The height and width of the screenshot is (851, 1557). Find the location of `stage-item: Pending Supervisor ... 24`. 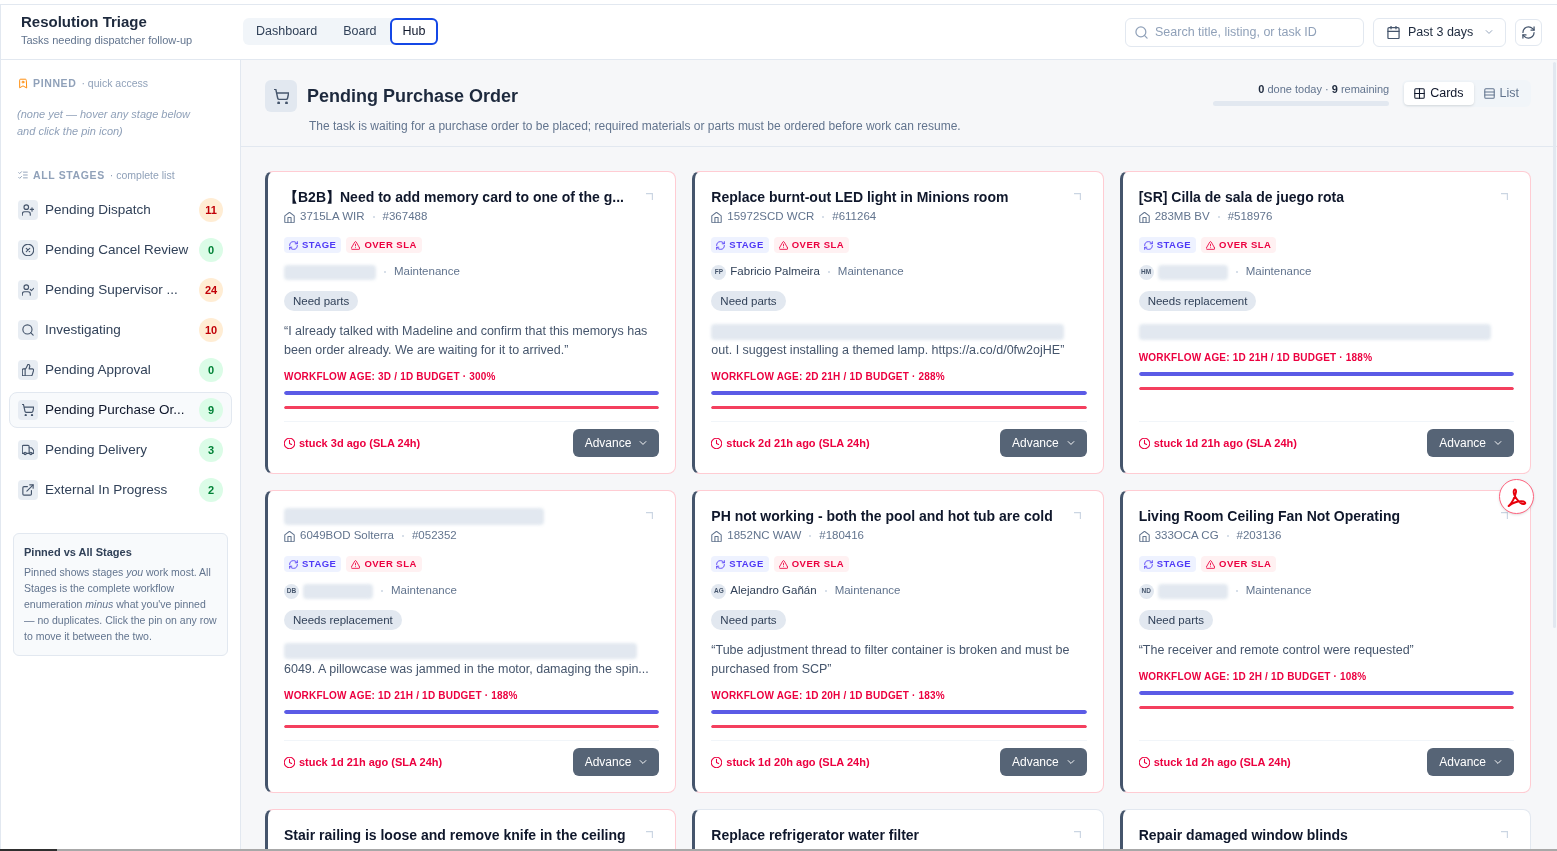

stage-item: Pending Supervisor ... 24 is located at coordinates (120, 290).